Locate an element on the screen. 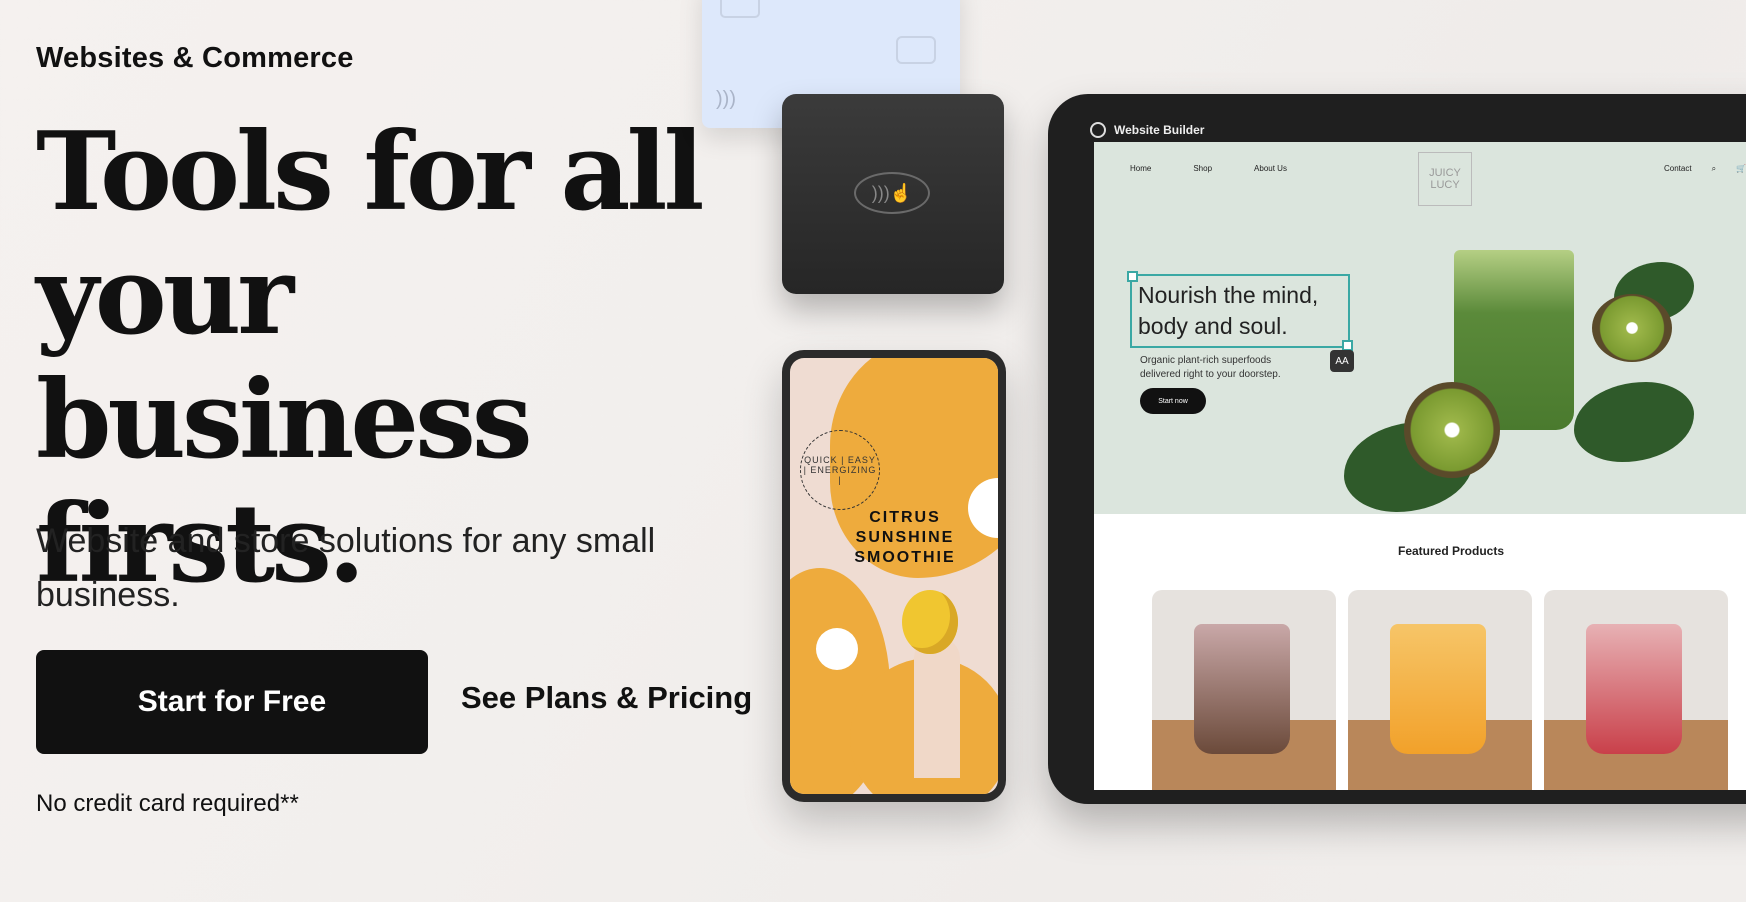 This screenshot has width=1746, height=902. start-now-button: Start now is located at coordinates (1173, 401).